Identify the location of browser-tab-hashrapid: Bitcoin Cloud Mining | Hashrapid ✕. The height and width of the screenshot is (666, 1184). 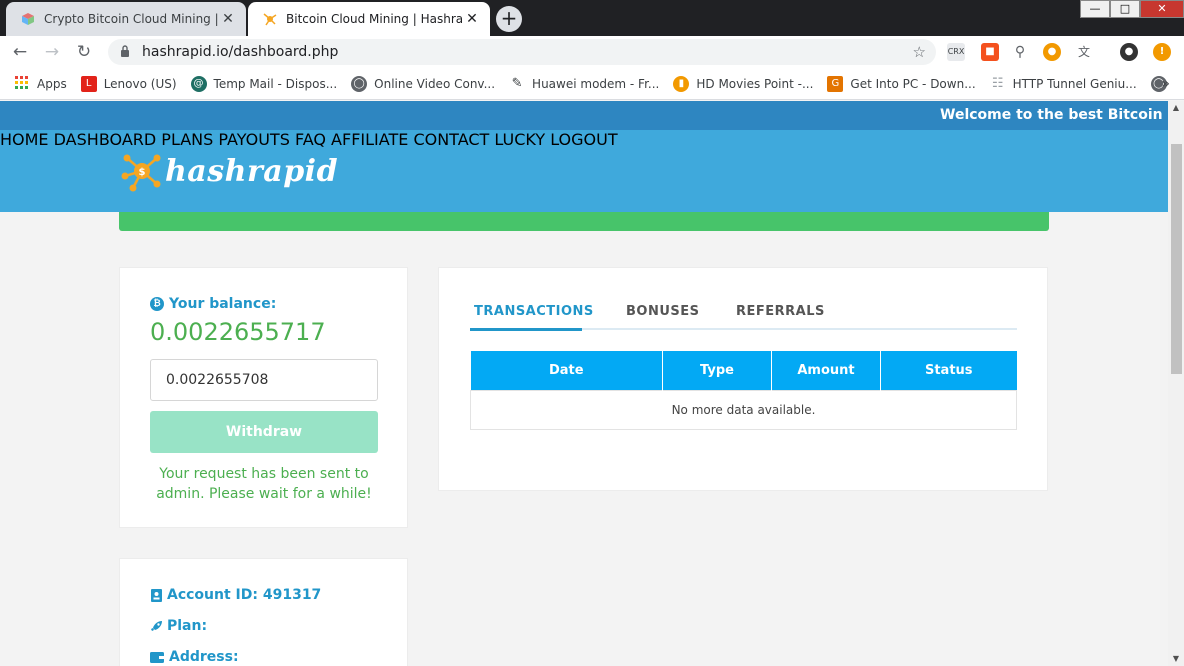
(369, 19).